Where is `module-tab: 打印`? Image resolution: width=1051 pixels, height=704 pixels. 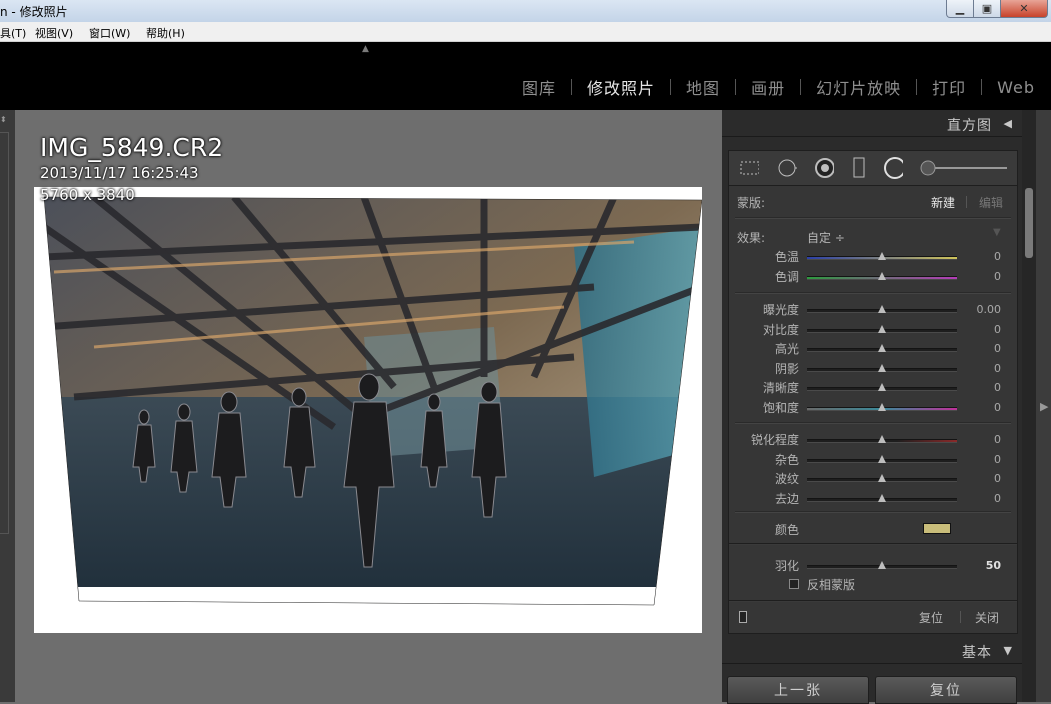
module-tab: 打印 is located at coordinates (949, 87).